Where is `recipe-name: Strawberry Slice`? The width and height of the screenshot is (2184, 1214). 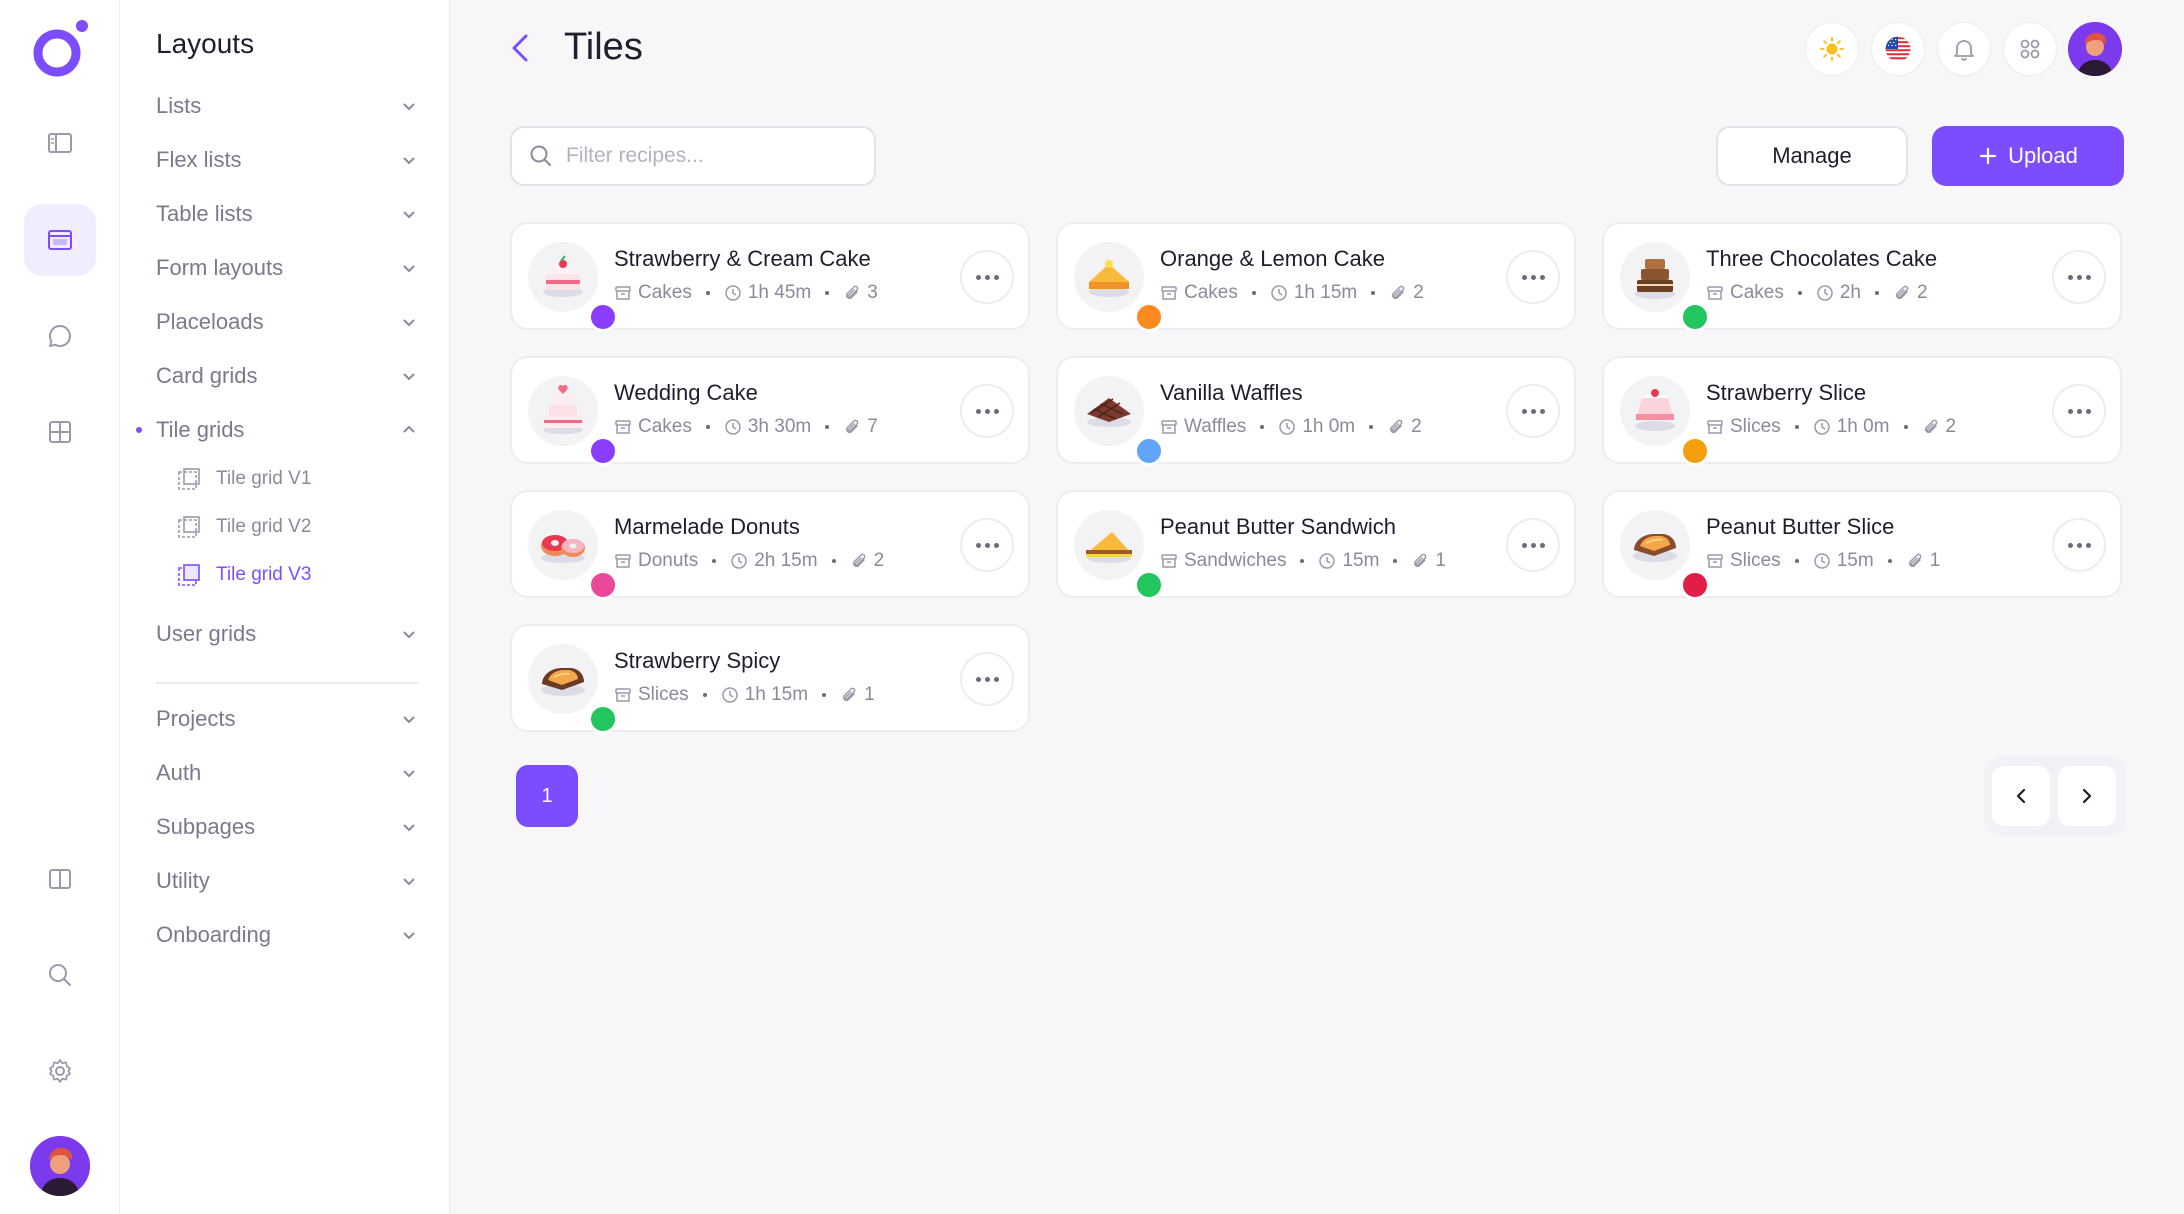
recipe-name: Strawberry Slice is located at coordinates (1786, 393).